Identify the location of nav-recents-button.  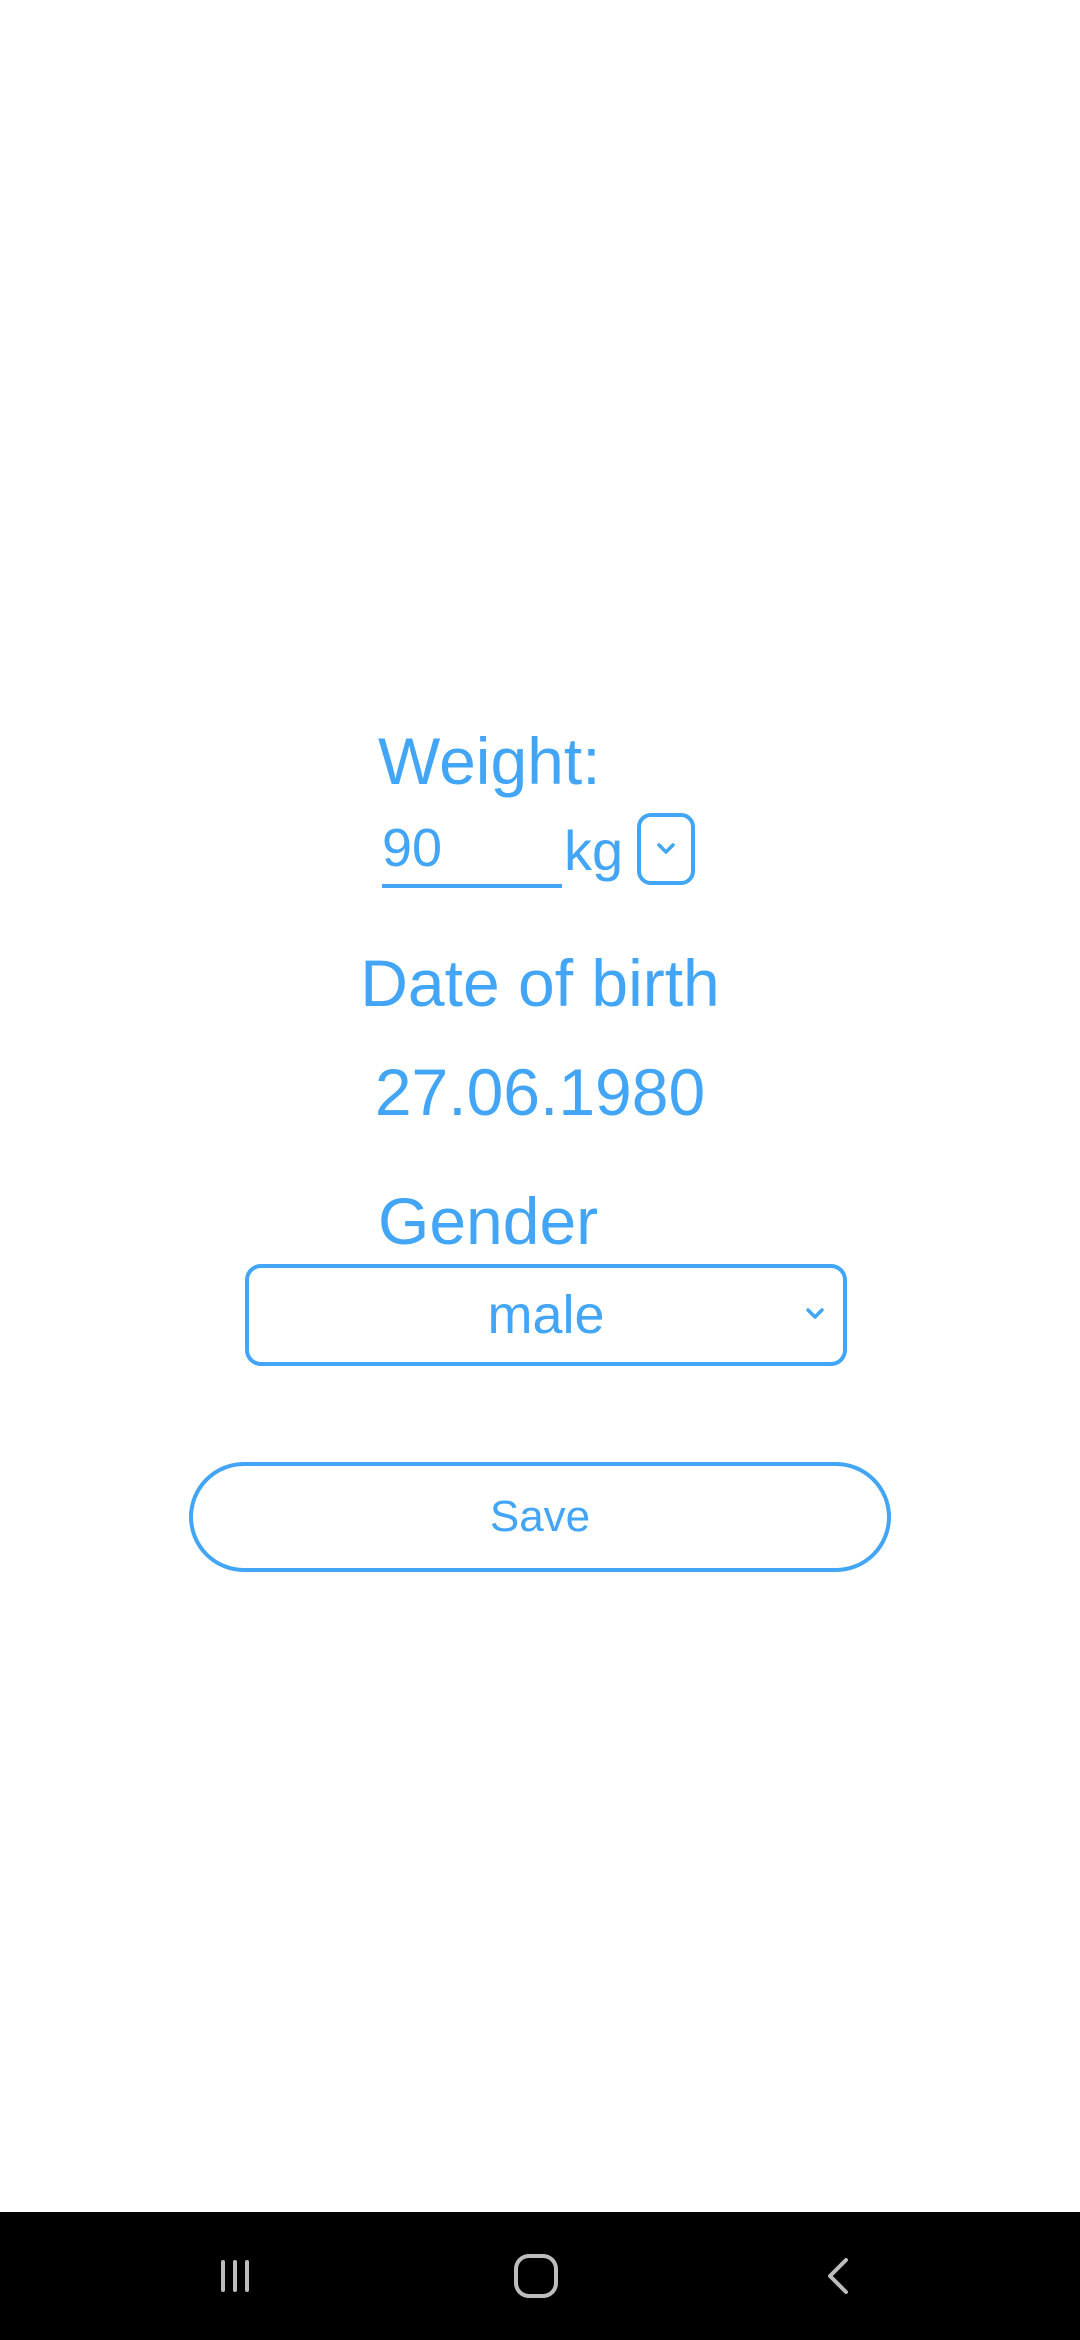
(235, 2276).